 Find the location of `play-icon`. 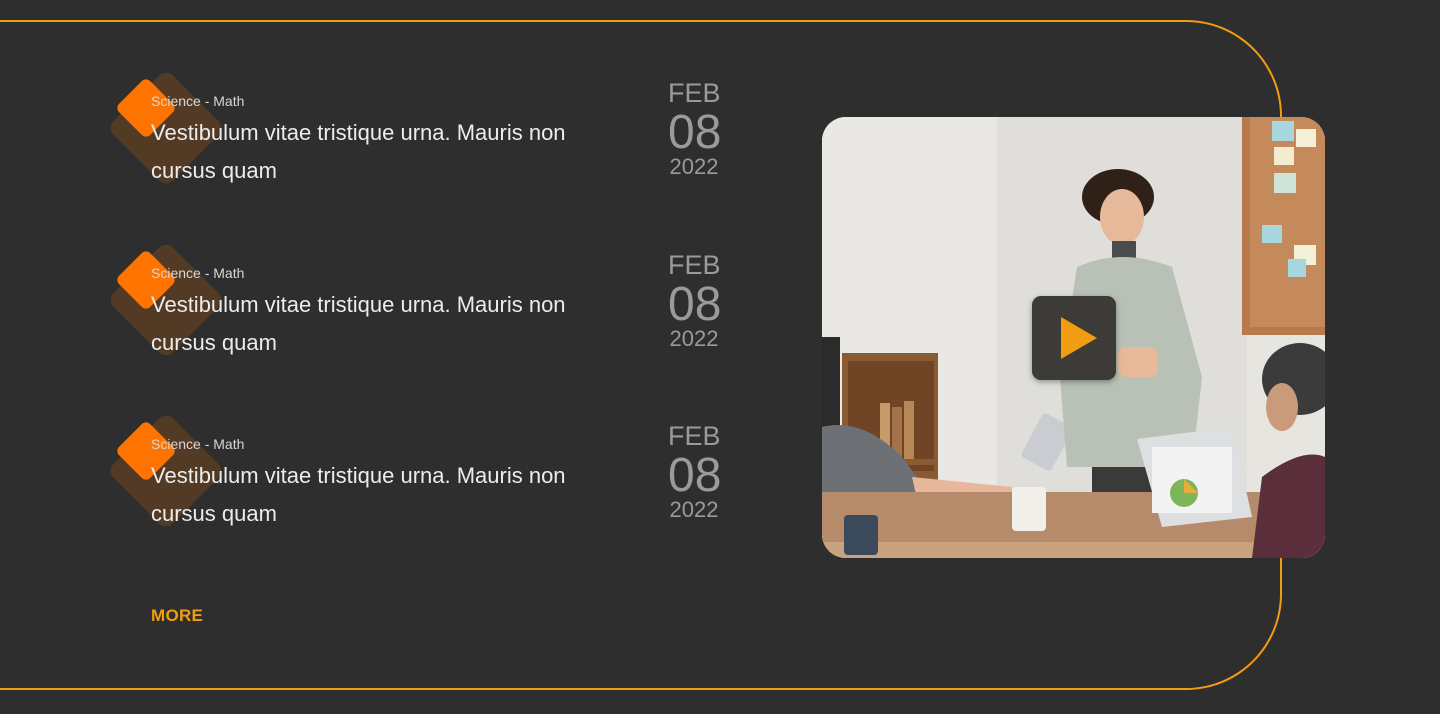

play-icon is located at coordinates (1079, 338).